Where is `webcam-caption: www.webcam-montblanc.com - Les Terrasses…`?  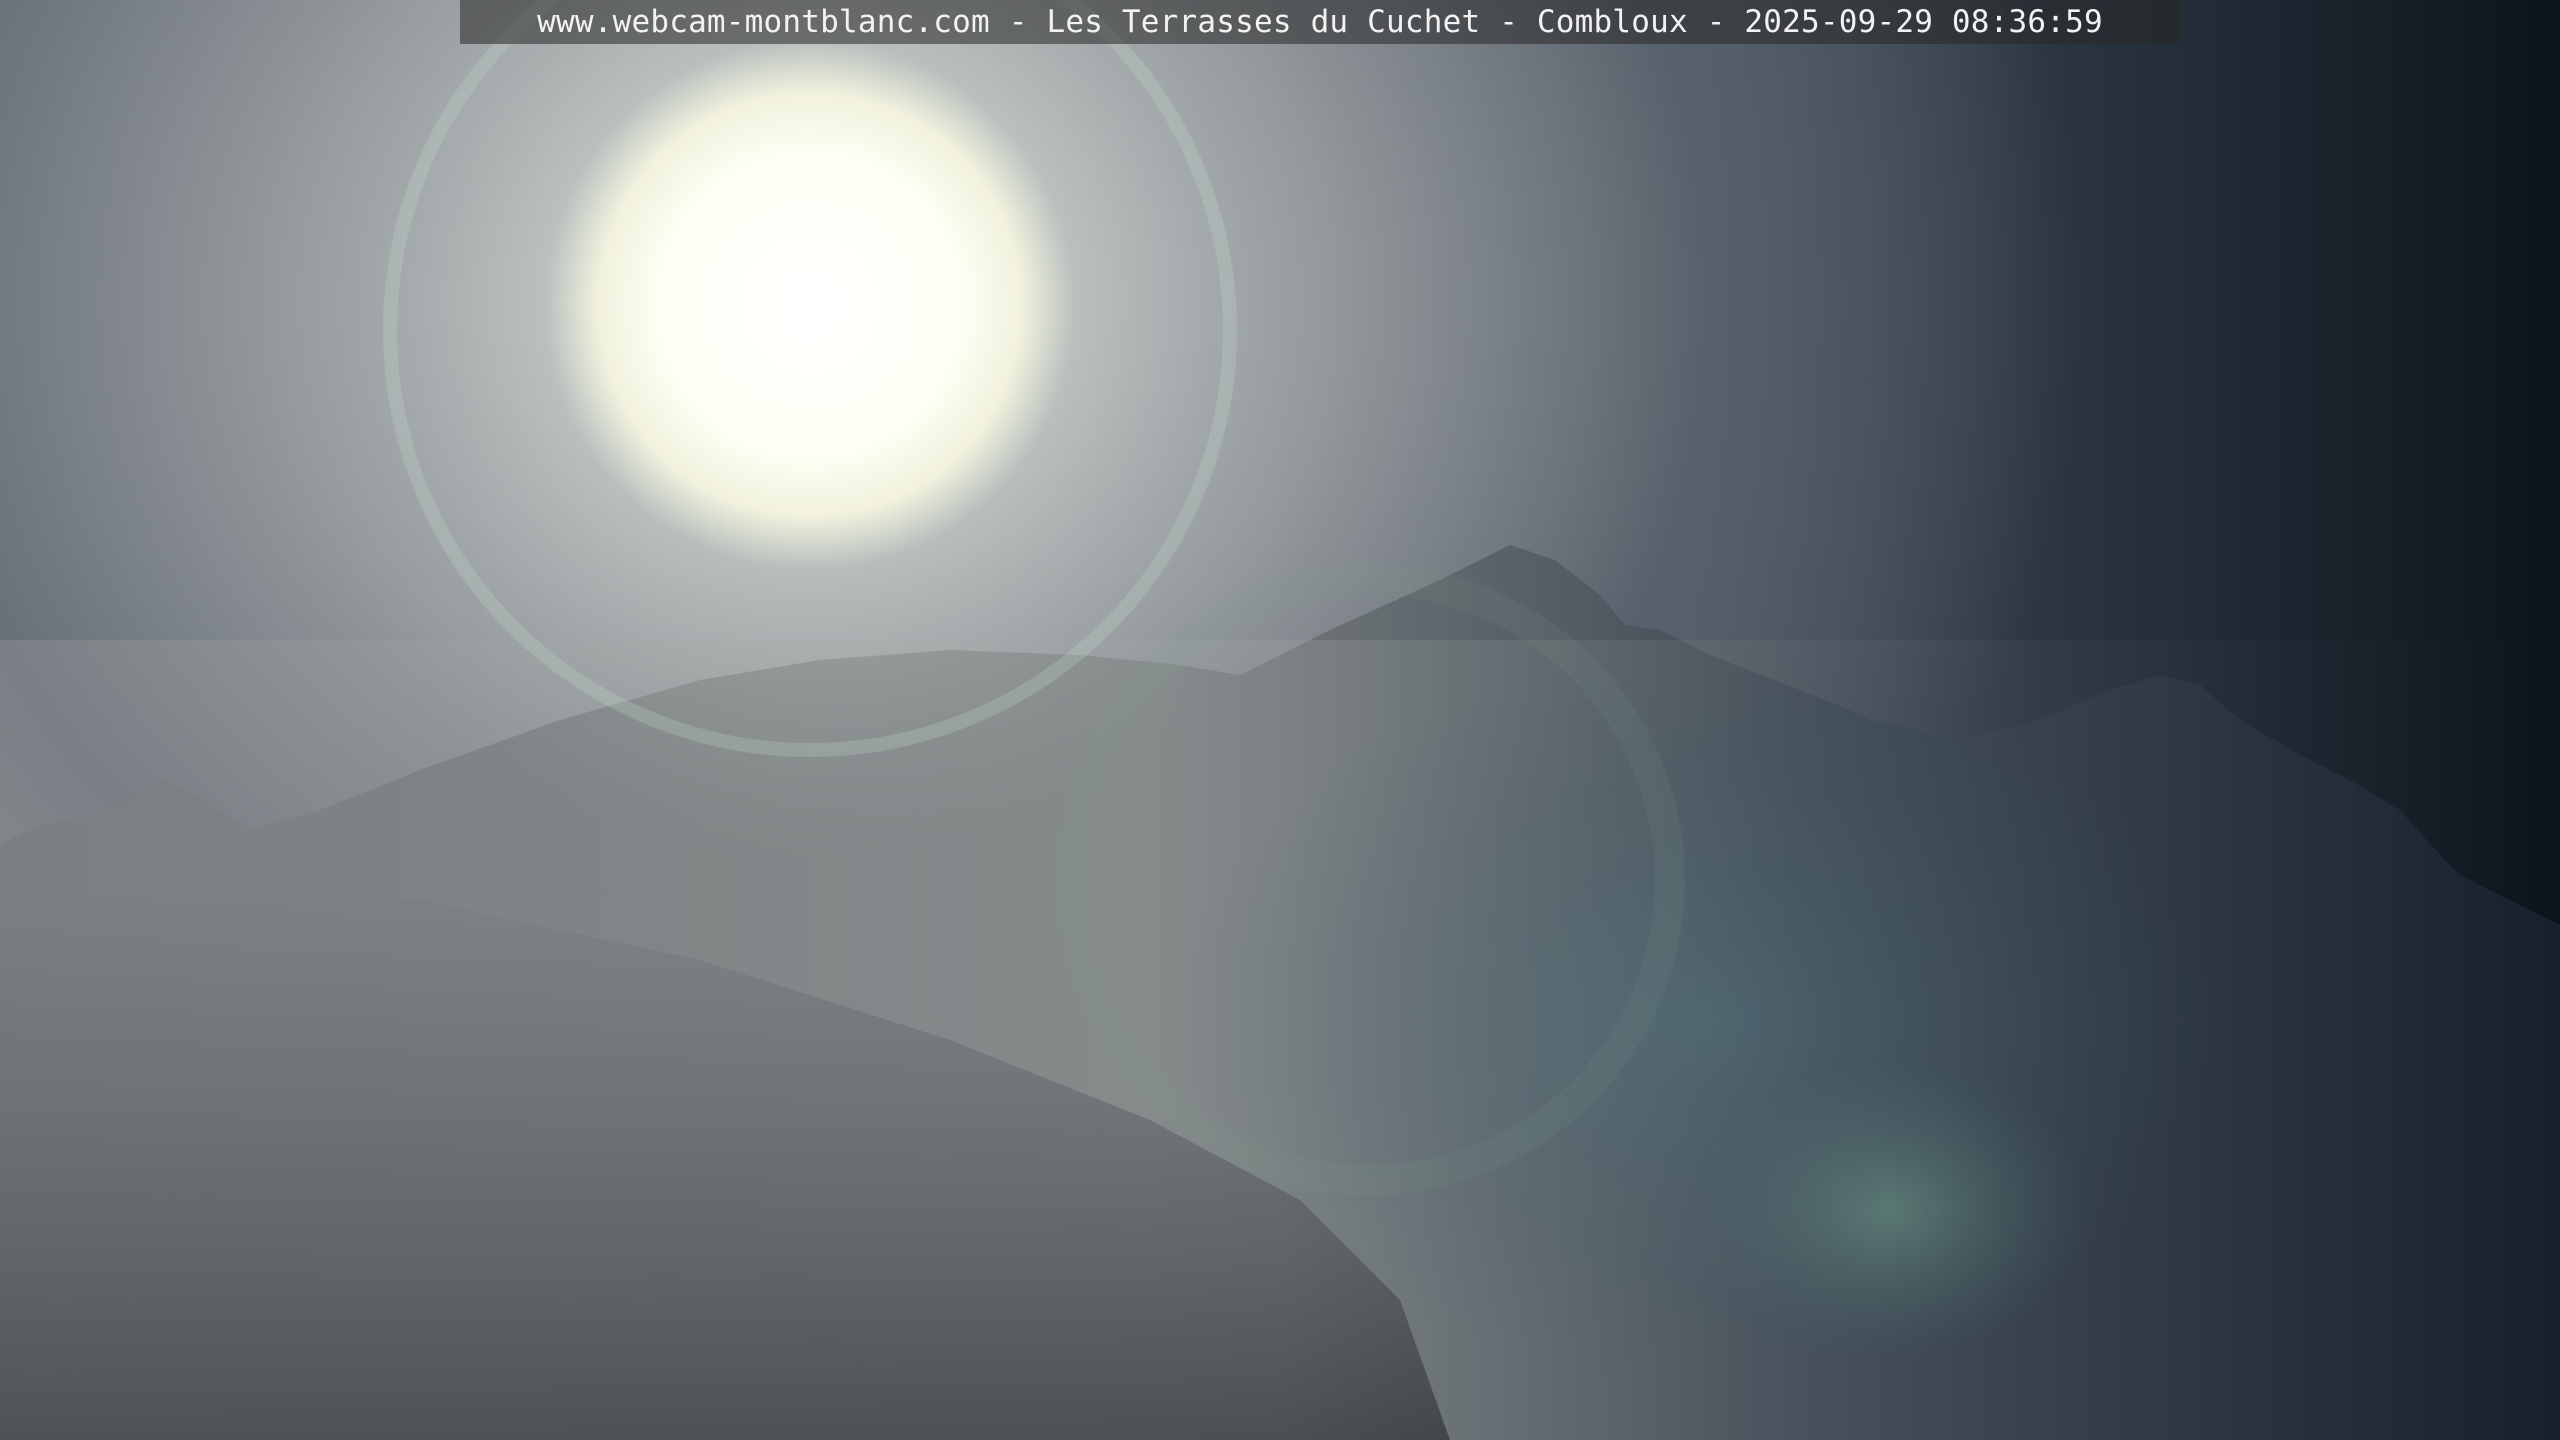
webcam-caption: www.webcam-montblanc.com - Les Terrasses… is located at coordinates (1320, 22).